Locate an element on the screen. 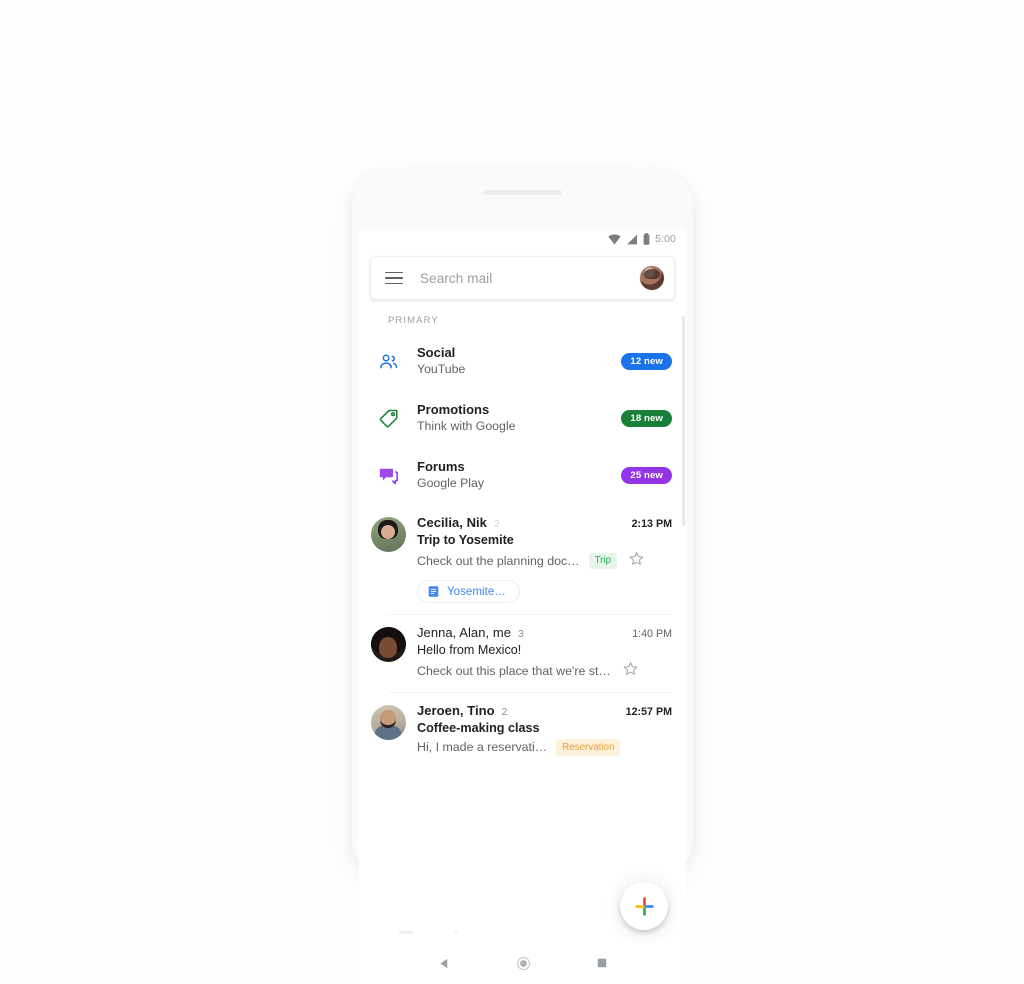  email-sender: Jeroen, Tino is located at coordinates (456, 710).